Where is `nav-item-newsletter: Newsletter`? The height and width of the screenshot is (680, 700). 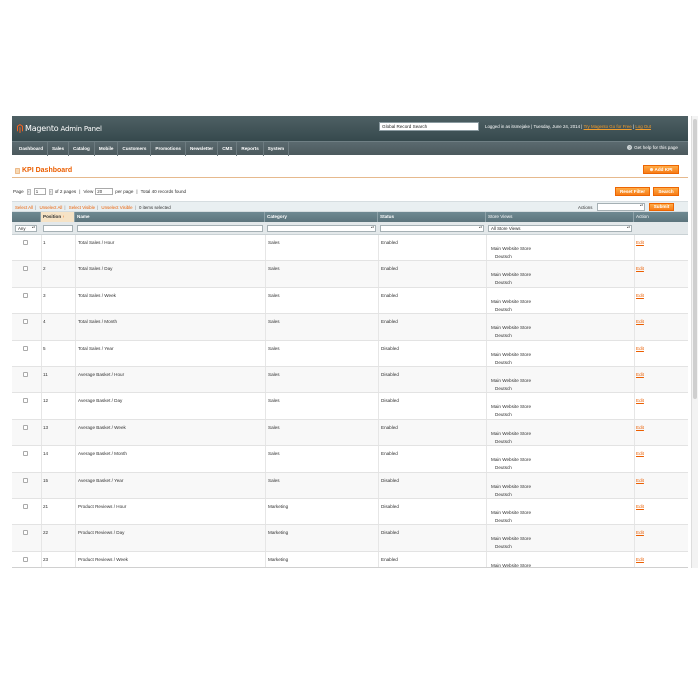 nav-item-newsletter: Newsletter is located at coordinates (202, 148).